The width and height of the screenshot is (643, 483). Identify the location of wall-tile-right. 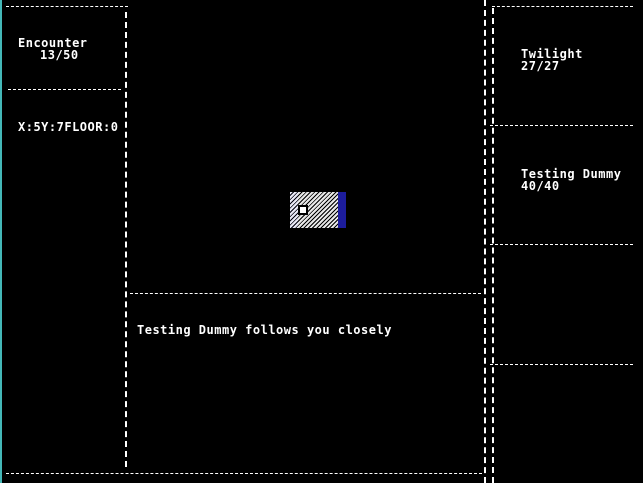
(342, 210).